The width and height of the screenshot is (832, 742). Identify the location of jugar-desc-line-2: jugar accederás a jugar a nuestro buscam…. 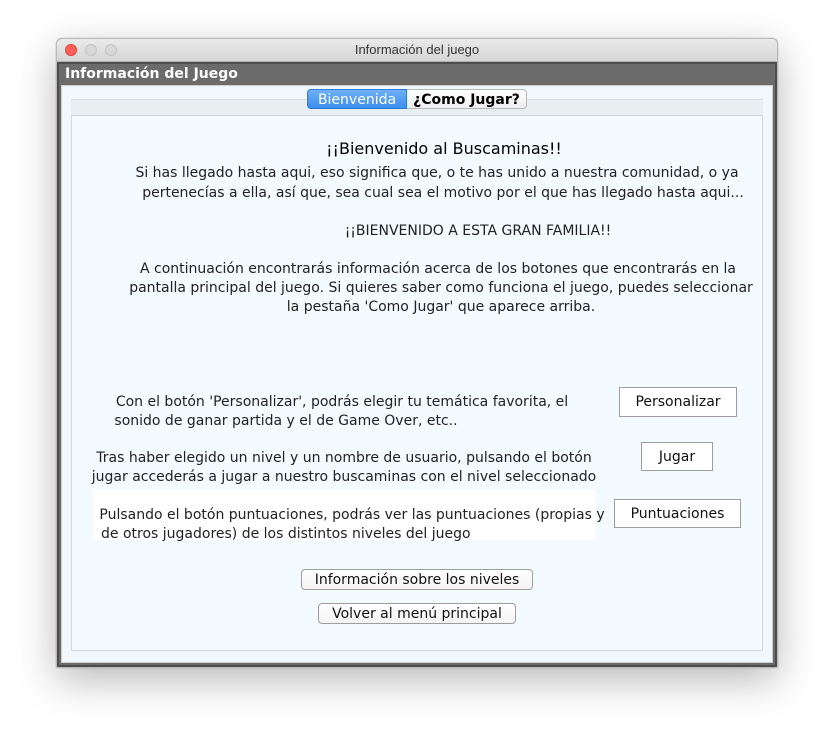
(344, 477).